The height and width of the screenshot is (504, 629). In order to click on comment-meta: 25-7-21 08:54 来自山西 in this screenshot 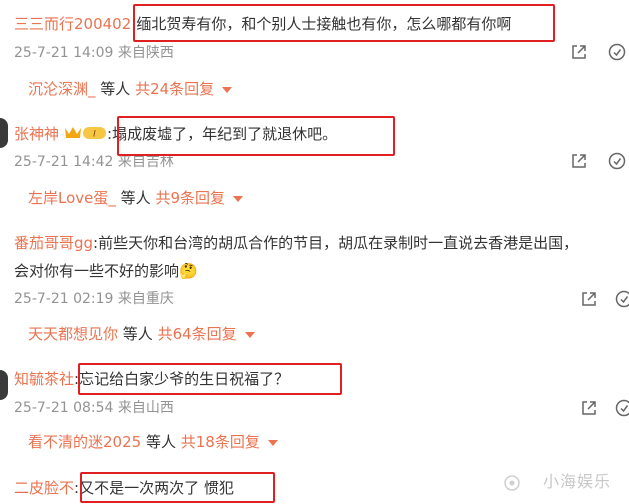, I will do `click(94, 408)`.